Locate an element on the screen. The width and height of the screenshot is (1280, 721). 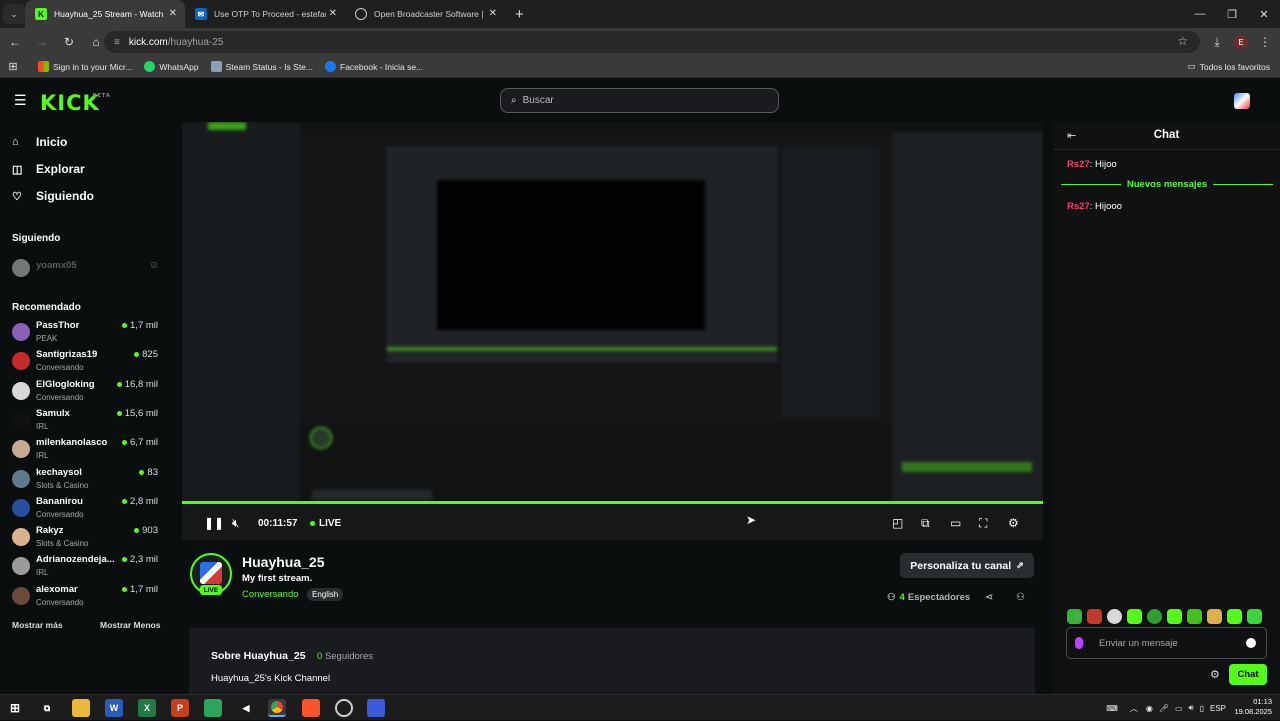
hamburger-menu-icon: ☰ is located at coordinates (20, 100).